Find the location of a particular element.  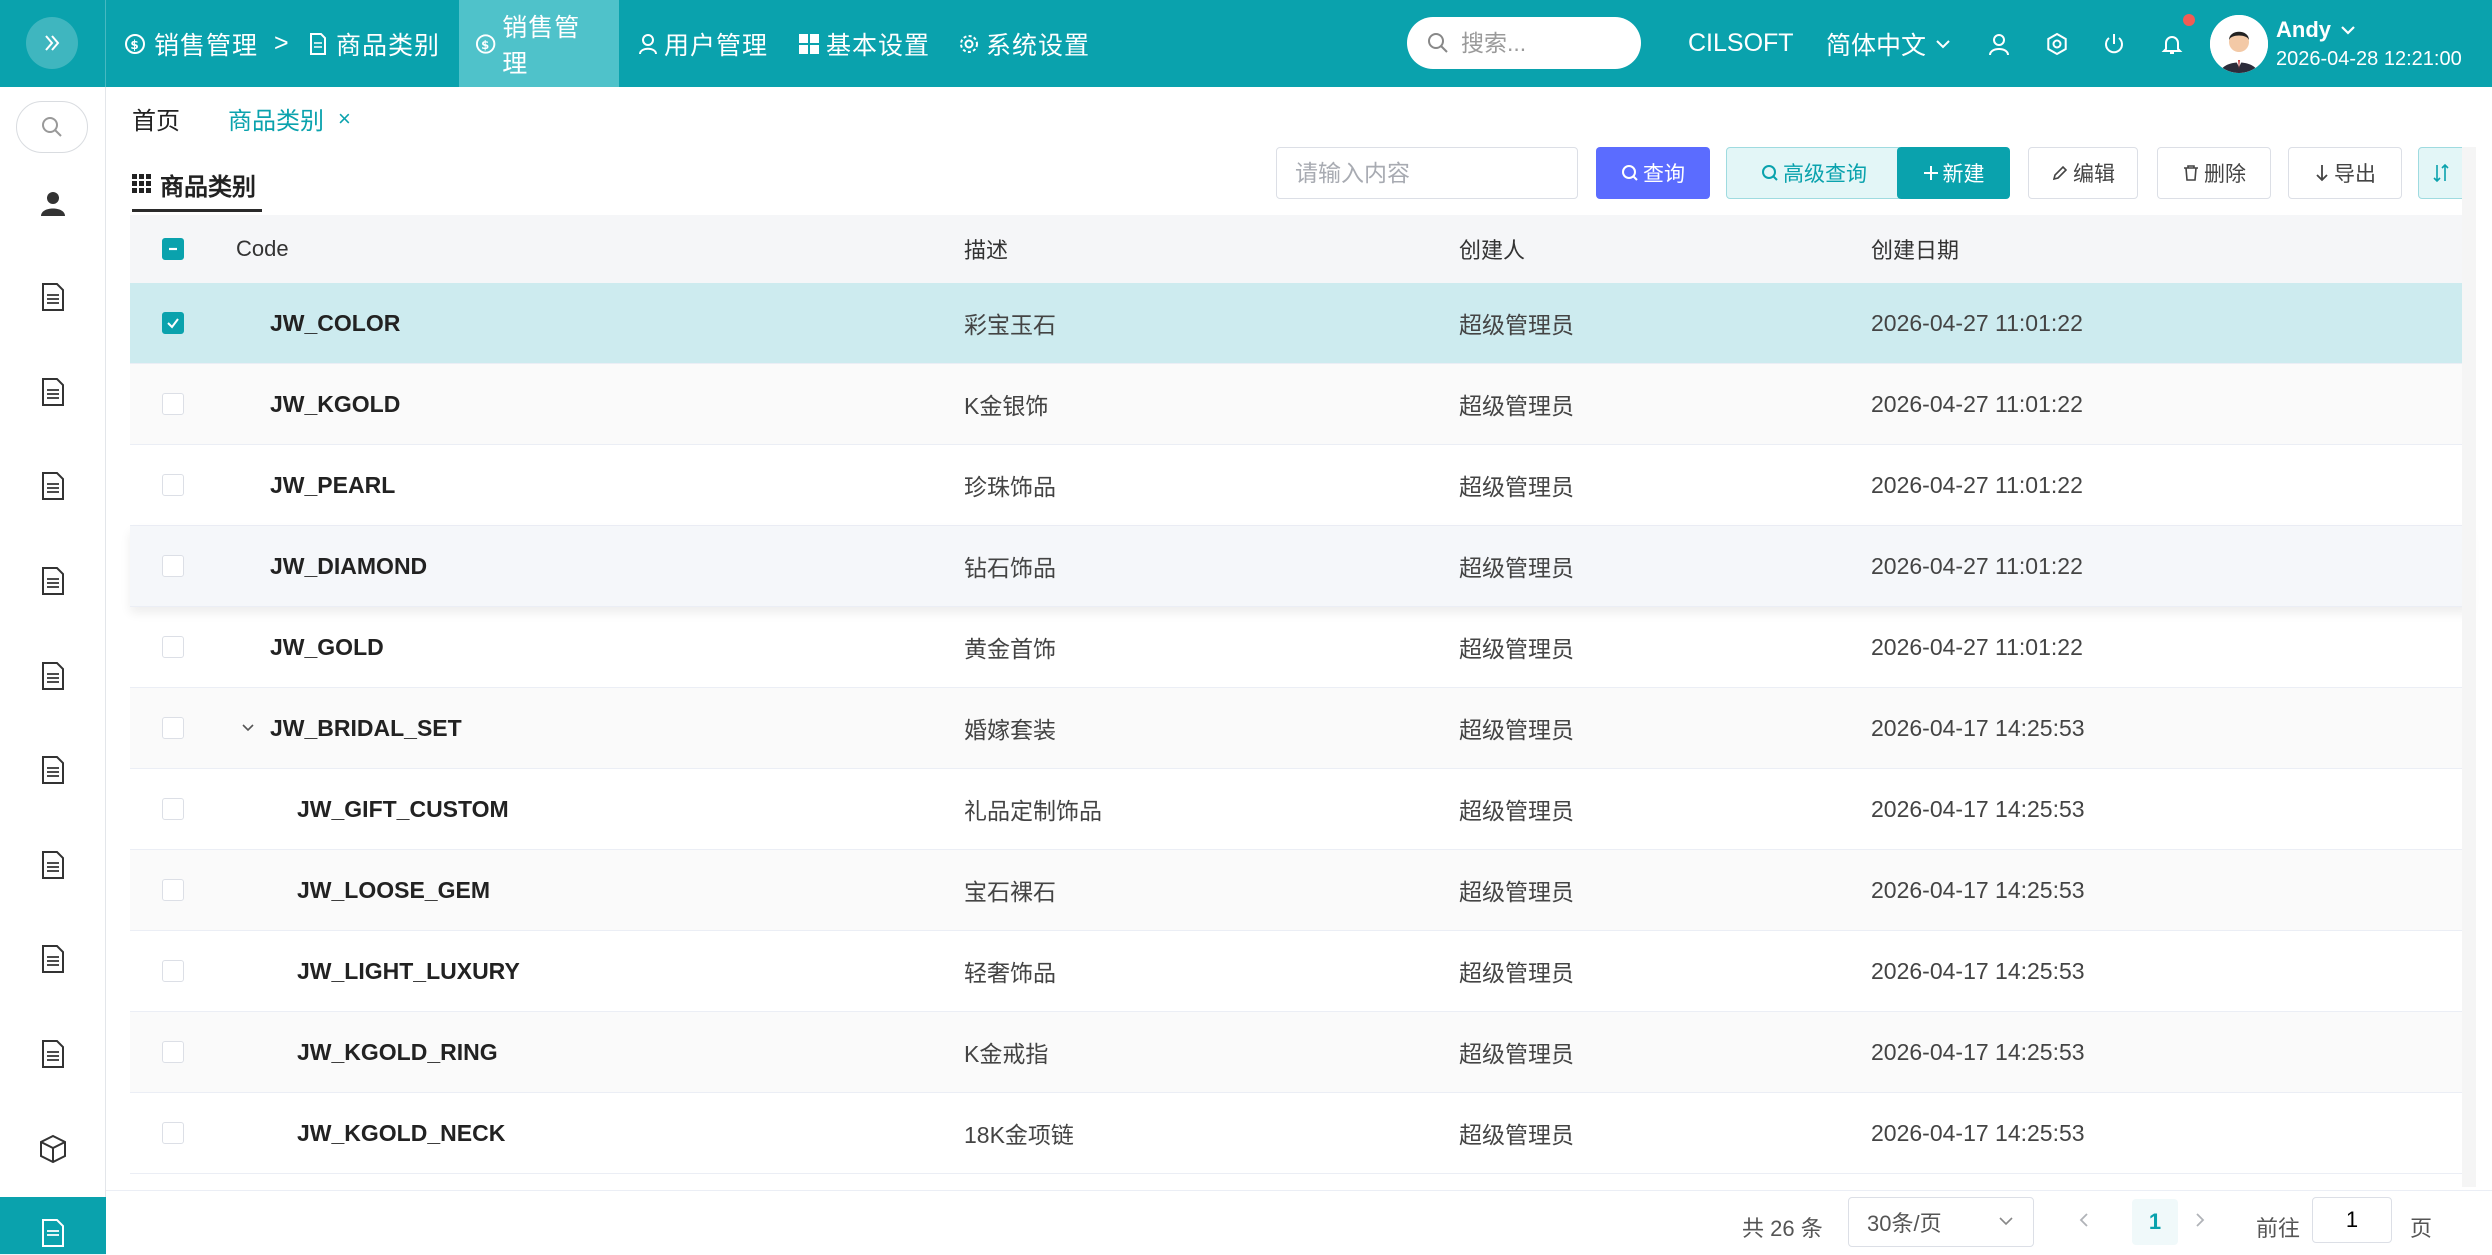

cell-desc: K金银饰 is located at coordinates (1006, 406).